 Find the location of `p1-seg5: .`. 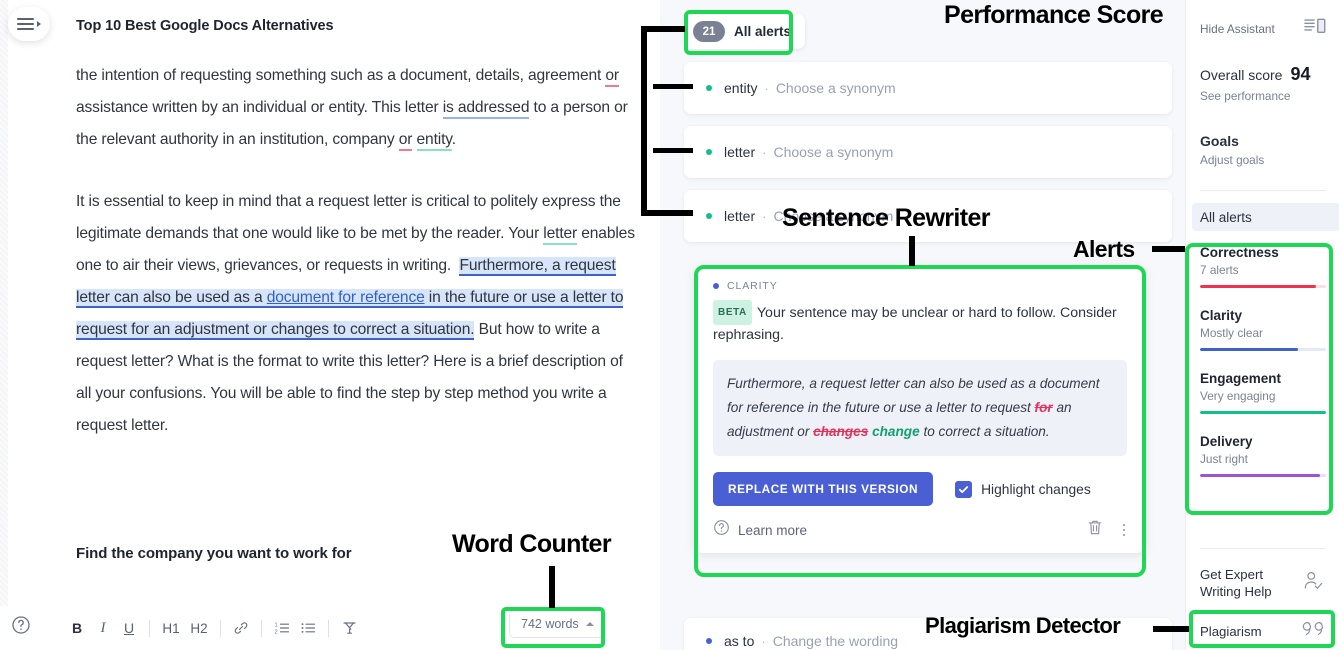

p1-seg5: . is located at coordinates (453, 139).